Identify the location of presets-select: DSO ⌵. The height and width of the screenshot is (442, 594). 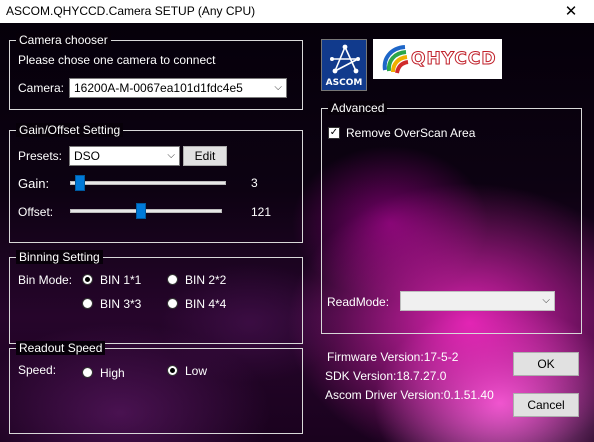
(124, 156).